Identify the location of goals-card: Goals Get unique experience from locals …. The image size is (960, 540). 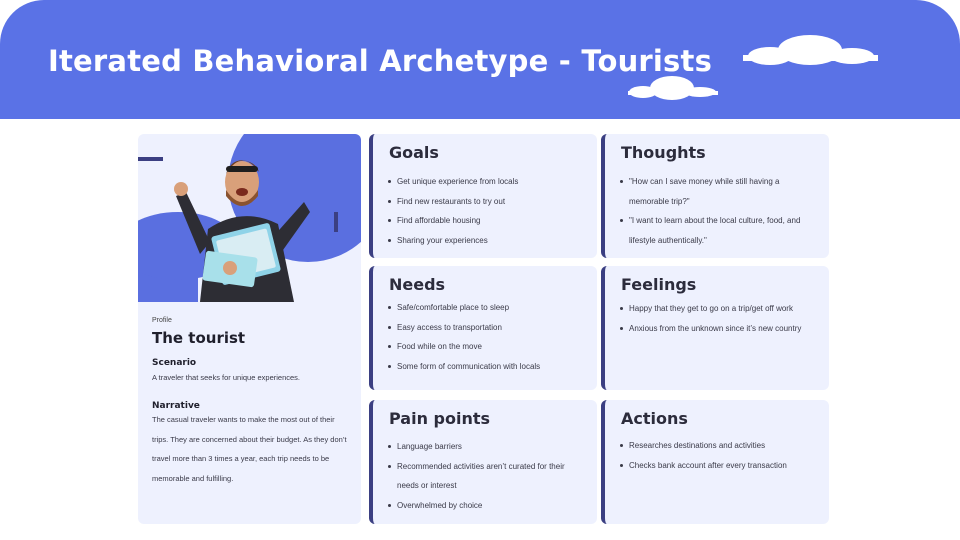
(483, 196).